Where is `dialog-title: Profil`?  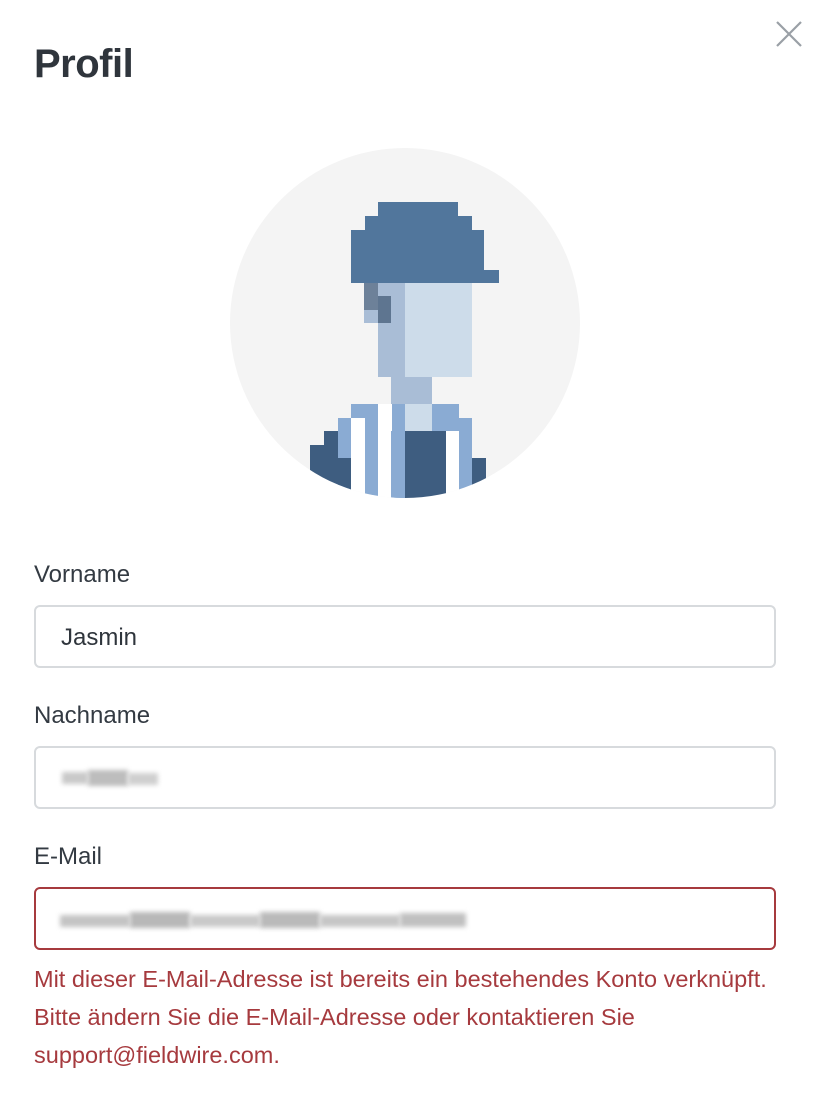
dialog-title: Profil is located at coordinates (84, 64).